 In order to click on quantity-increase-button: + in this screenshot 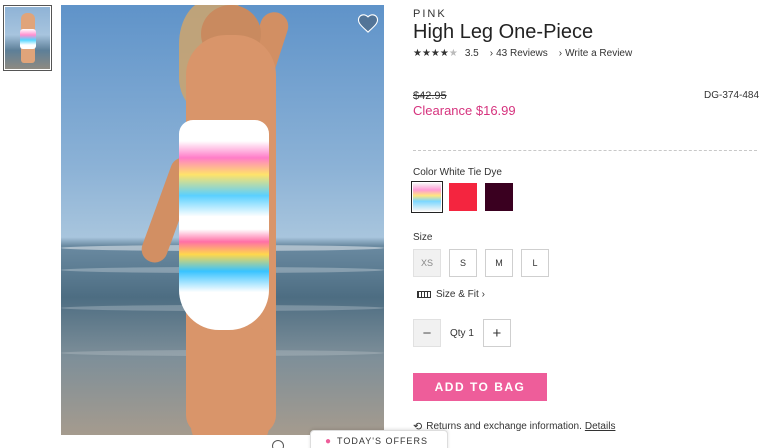, I will do `click(496, 333)`.